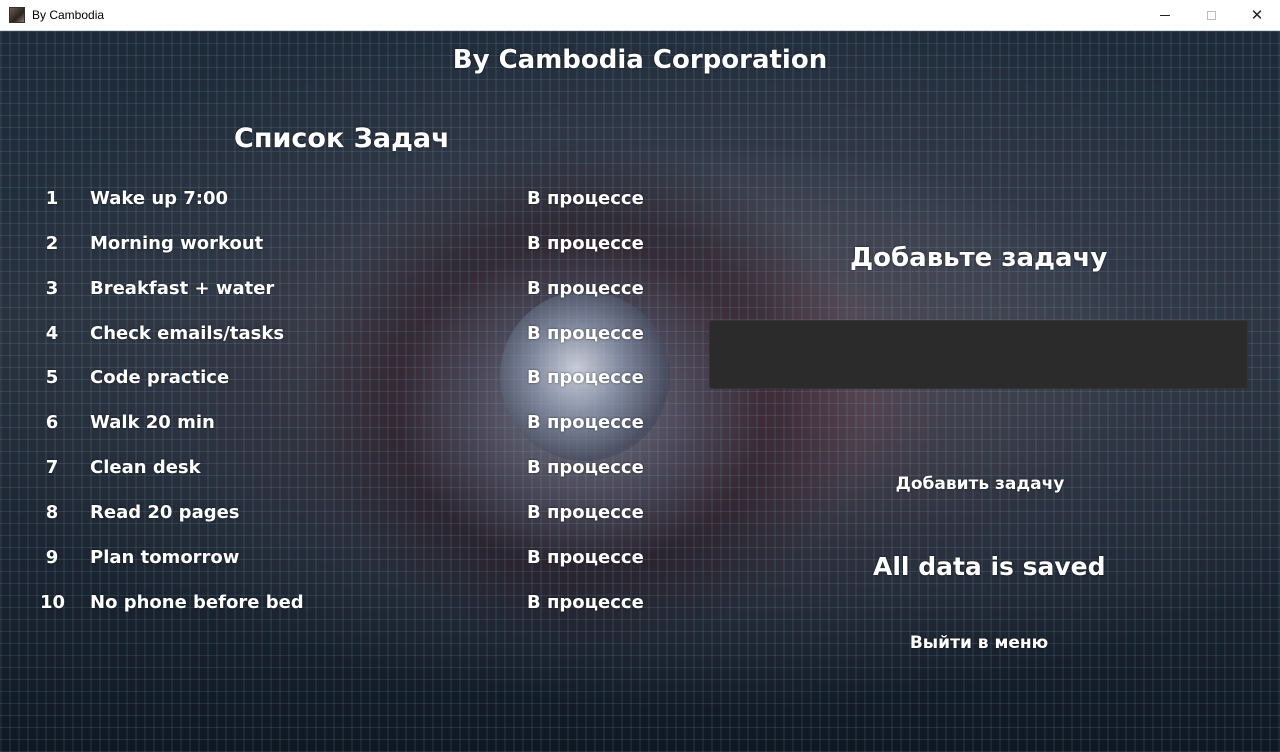 This screenshot has height=752, width=1280. Describe the element at coordinates (52, 288) in the screenshot. I see `task-number: 3` at that location.